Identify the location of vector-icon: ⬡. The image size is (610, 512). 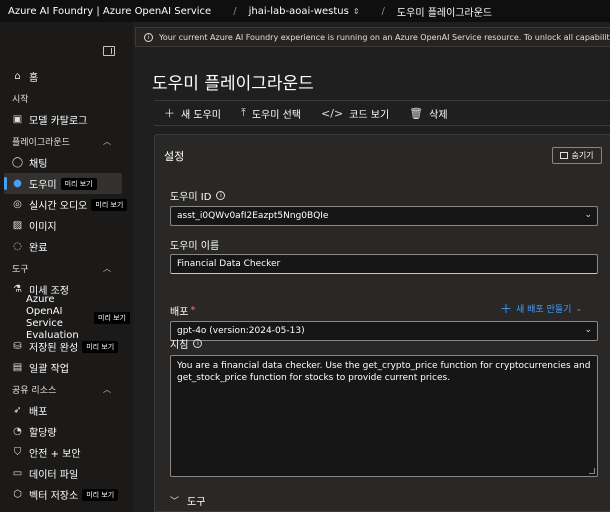
(17, 494).